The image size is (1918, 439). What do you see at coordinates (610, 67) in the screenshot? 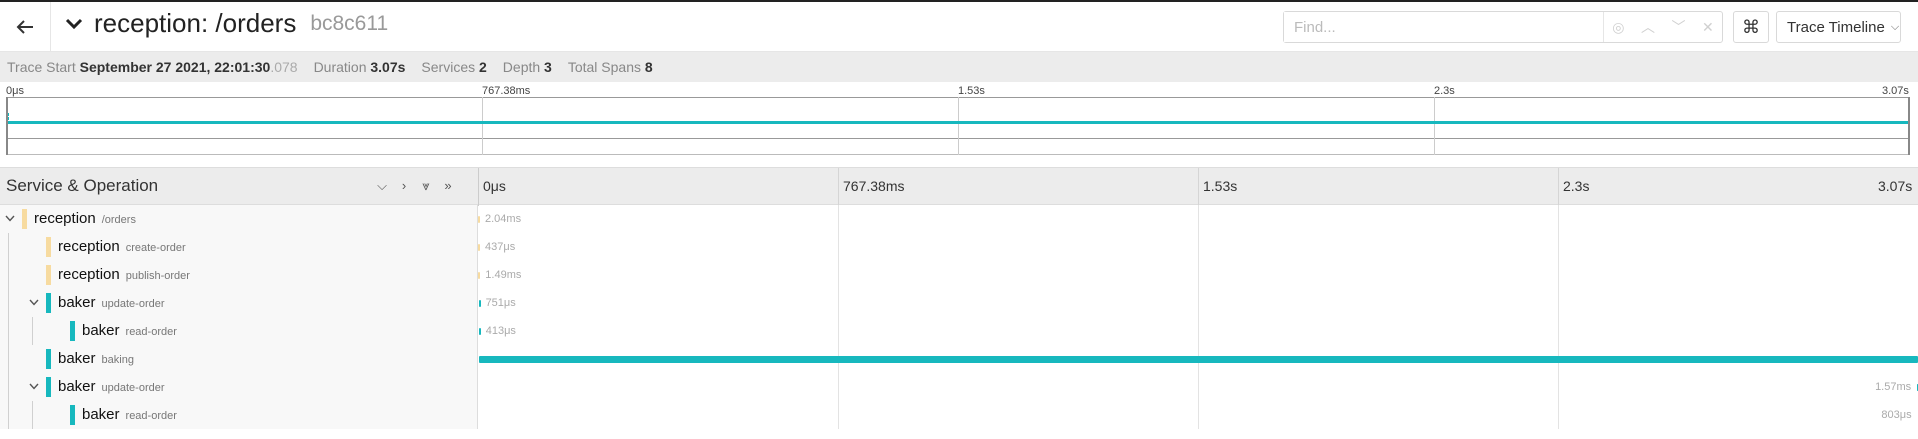
I see `total-spans: Total Spans 8` at bounding box center [610, 67].